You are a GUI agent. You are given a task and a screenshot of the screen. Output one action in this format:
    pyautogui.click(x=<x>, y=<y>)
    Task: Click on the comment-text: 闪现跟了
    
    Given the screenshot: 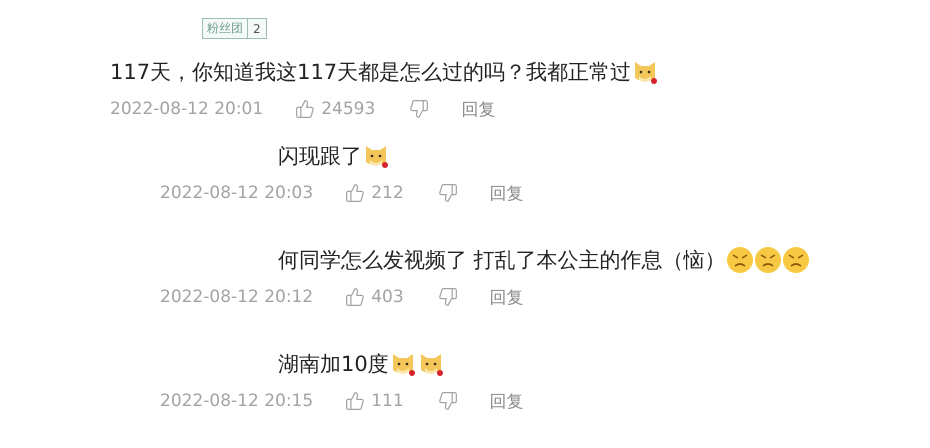 What is the action you would take?
    pyautogui.click(x=320, y=156)
    